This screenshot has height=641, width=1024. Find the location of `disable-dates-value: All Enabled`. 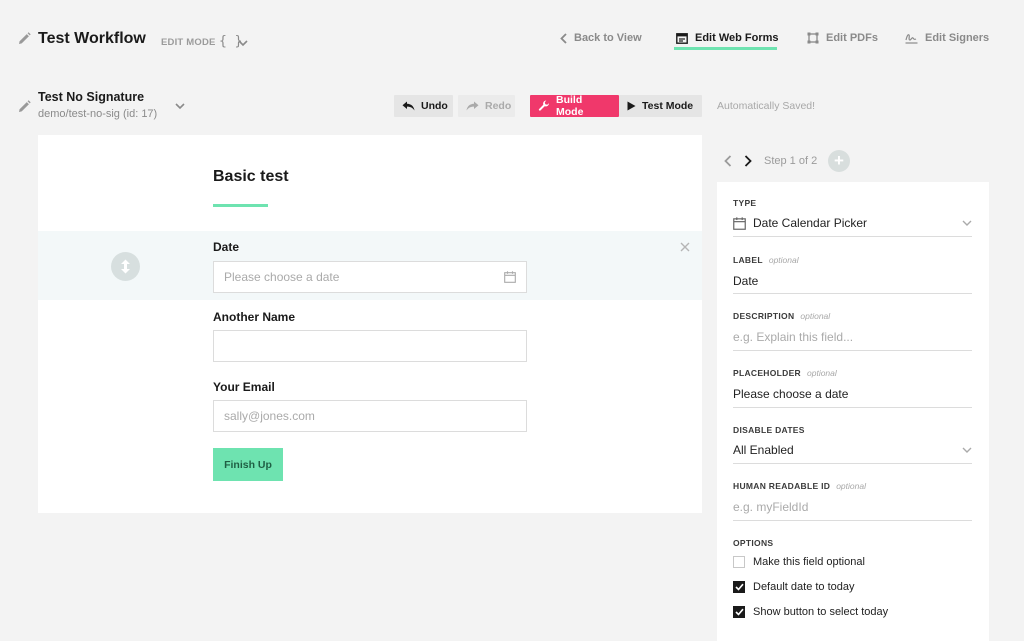

disable-dates-value: All Enabled is located at coordinates (763, 450).